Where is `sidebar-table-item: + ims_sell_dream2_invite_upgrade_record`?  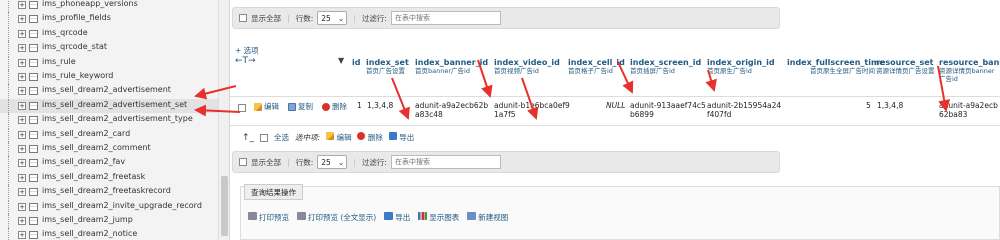 sidebar-table-item: + ims_sell_dream2_invite_upgrade_record is located at coordinates (109, 206).